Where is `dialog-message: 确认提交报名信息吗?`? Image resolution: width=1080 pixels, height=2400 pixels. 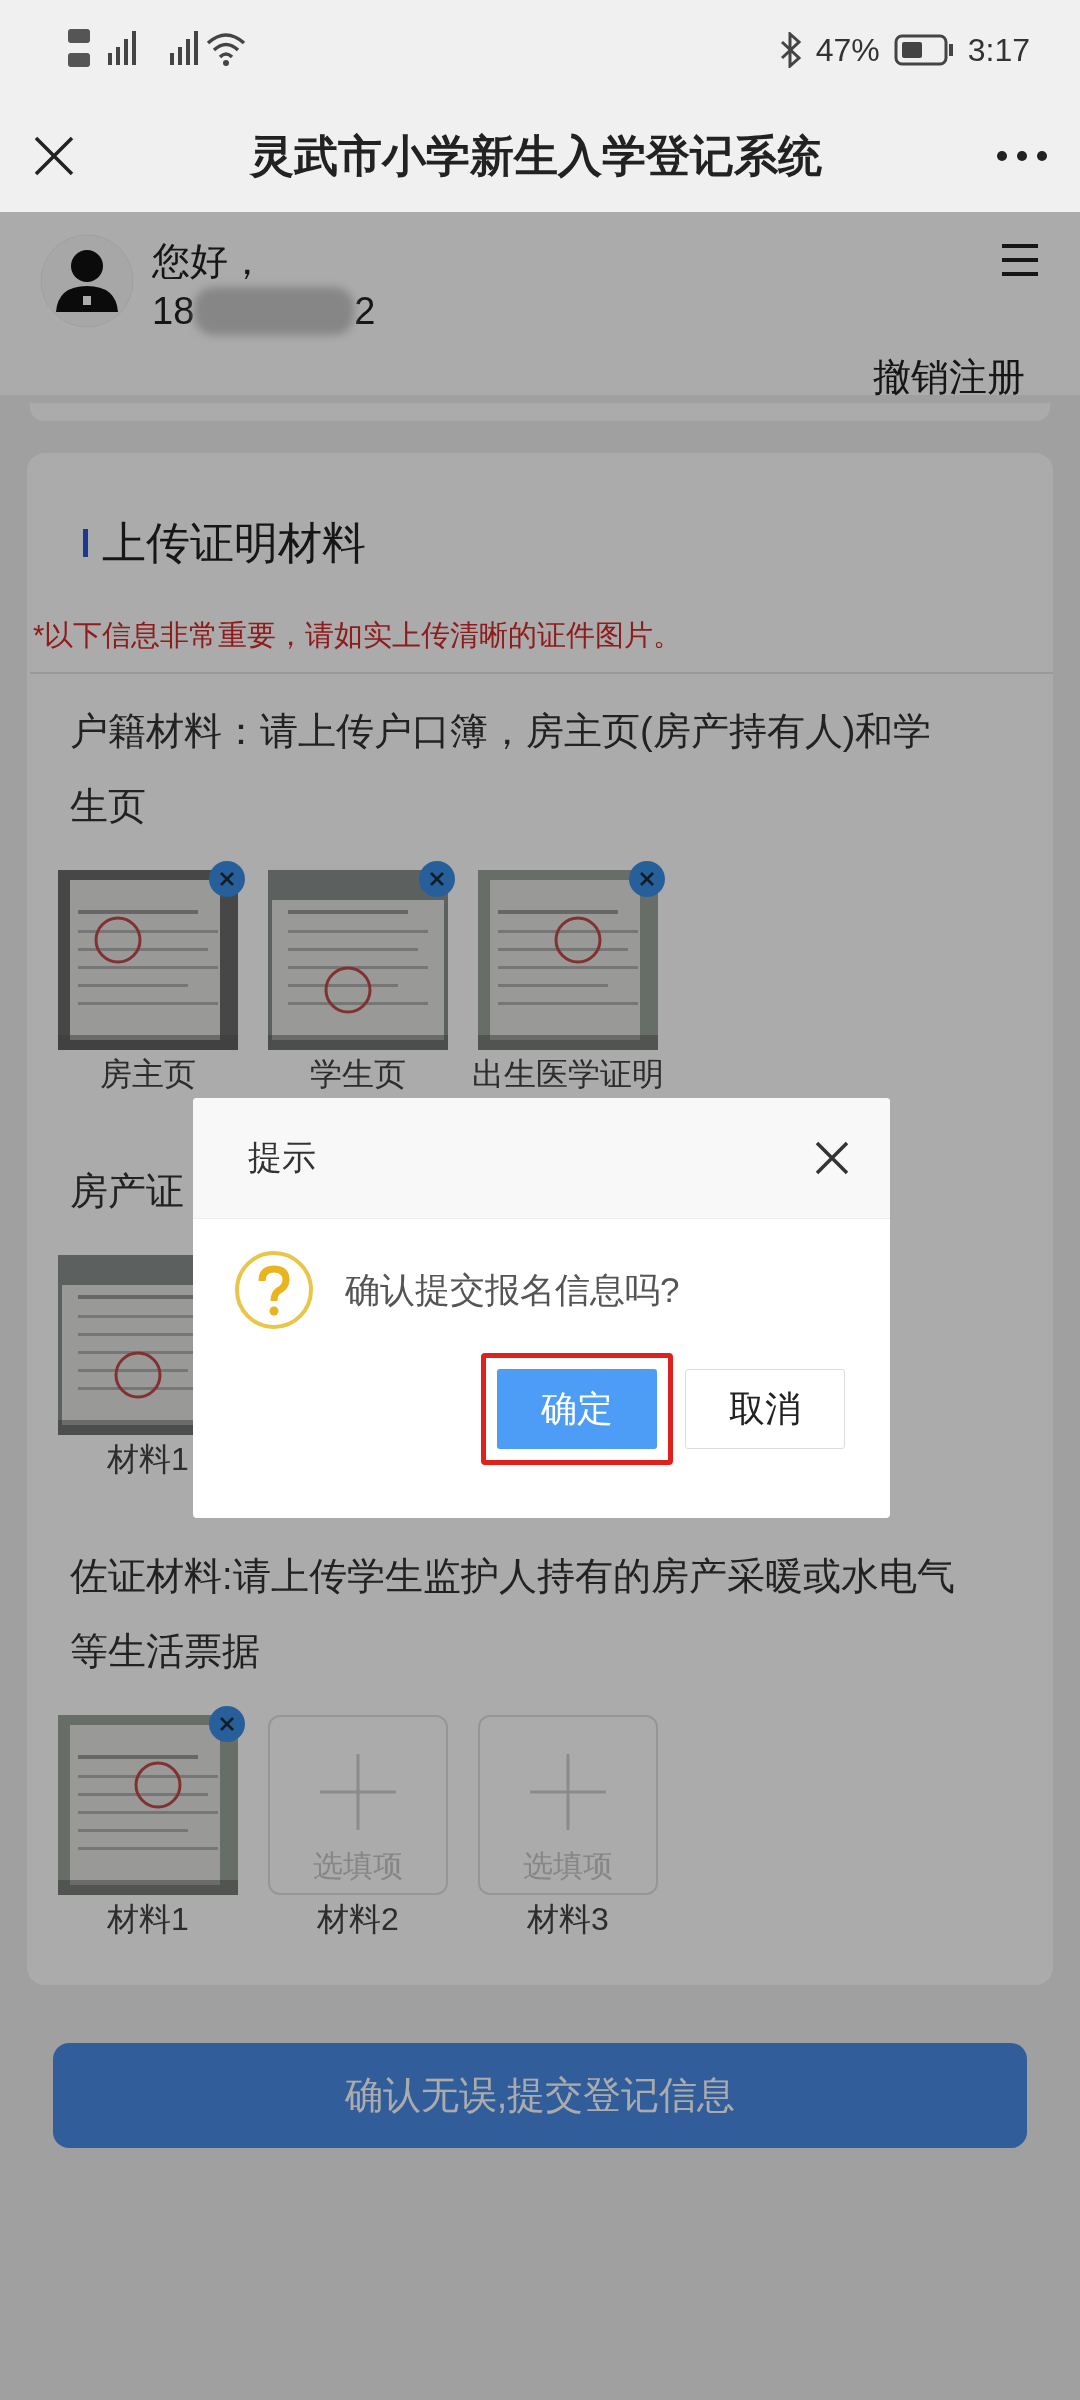
dialog-message: 确认提交报名信息吗? is located at coordinates (512, 1289).